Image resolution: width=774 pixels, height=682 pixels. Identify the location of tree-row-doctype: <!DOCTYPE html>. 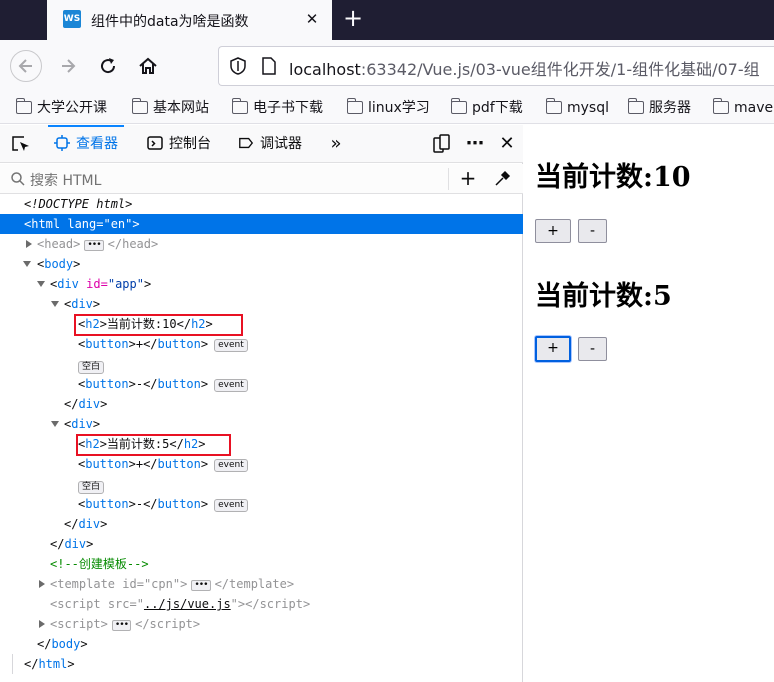
(261, 204).